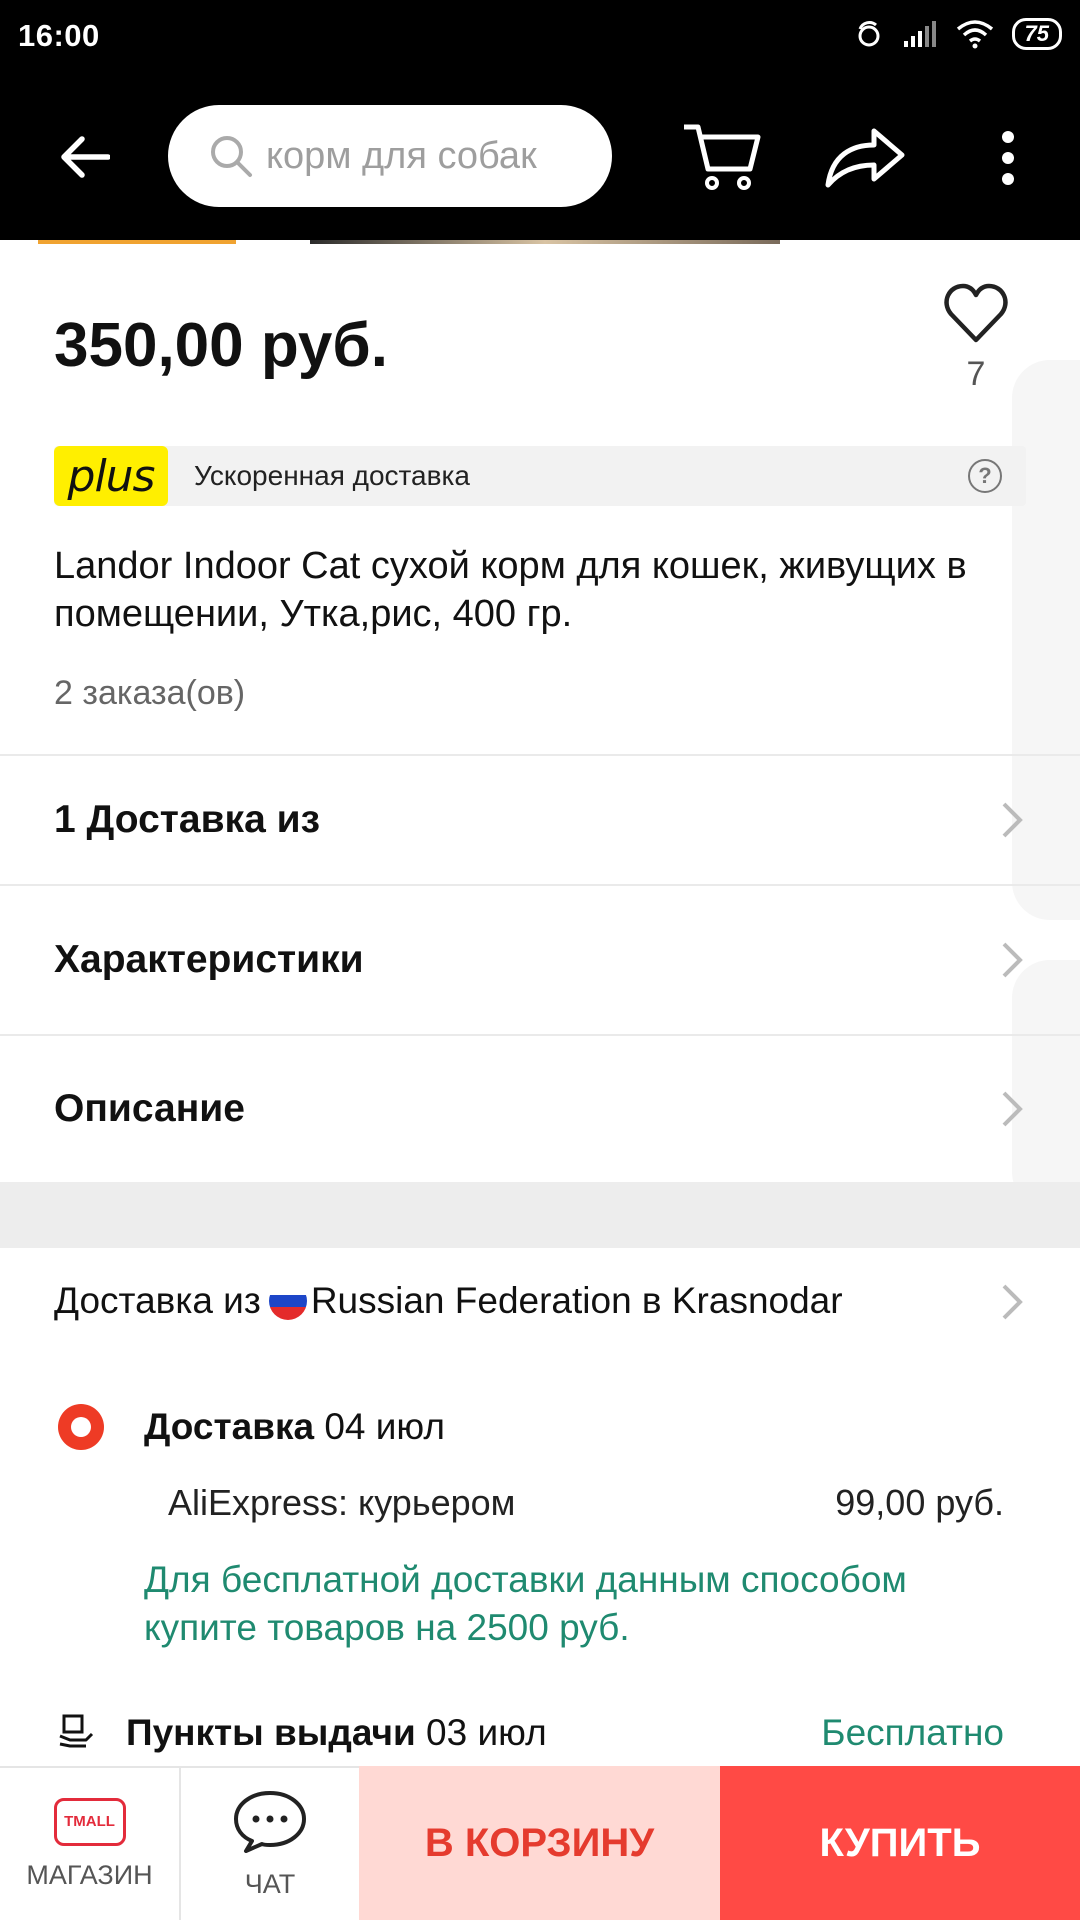 The width and height of the screenshot is (1080, 1920). What do you see at coordinates (540, 242) in the screenshot?
I see `product-image-strip` at bounding box center [540, 242].